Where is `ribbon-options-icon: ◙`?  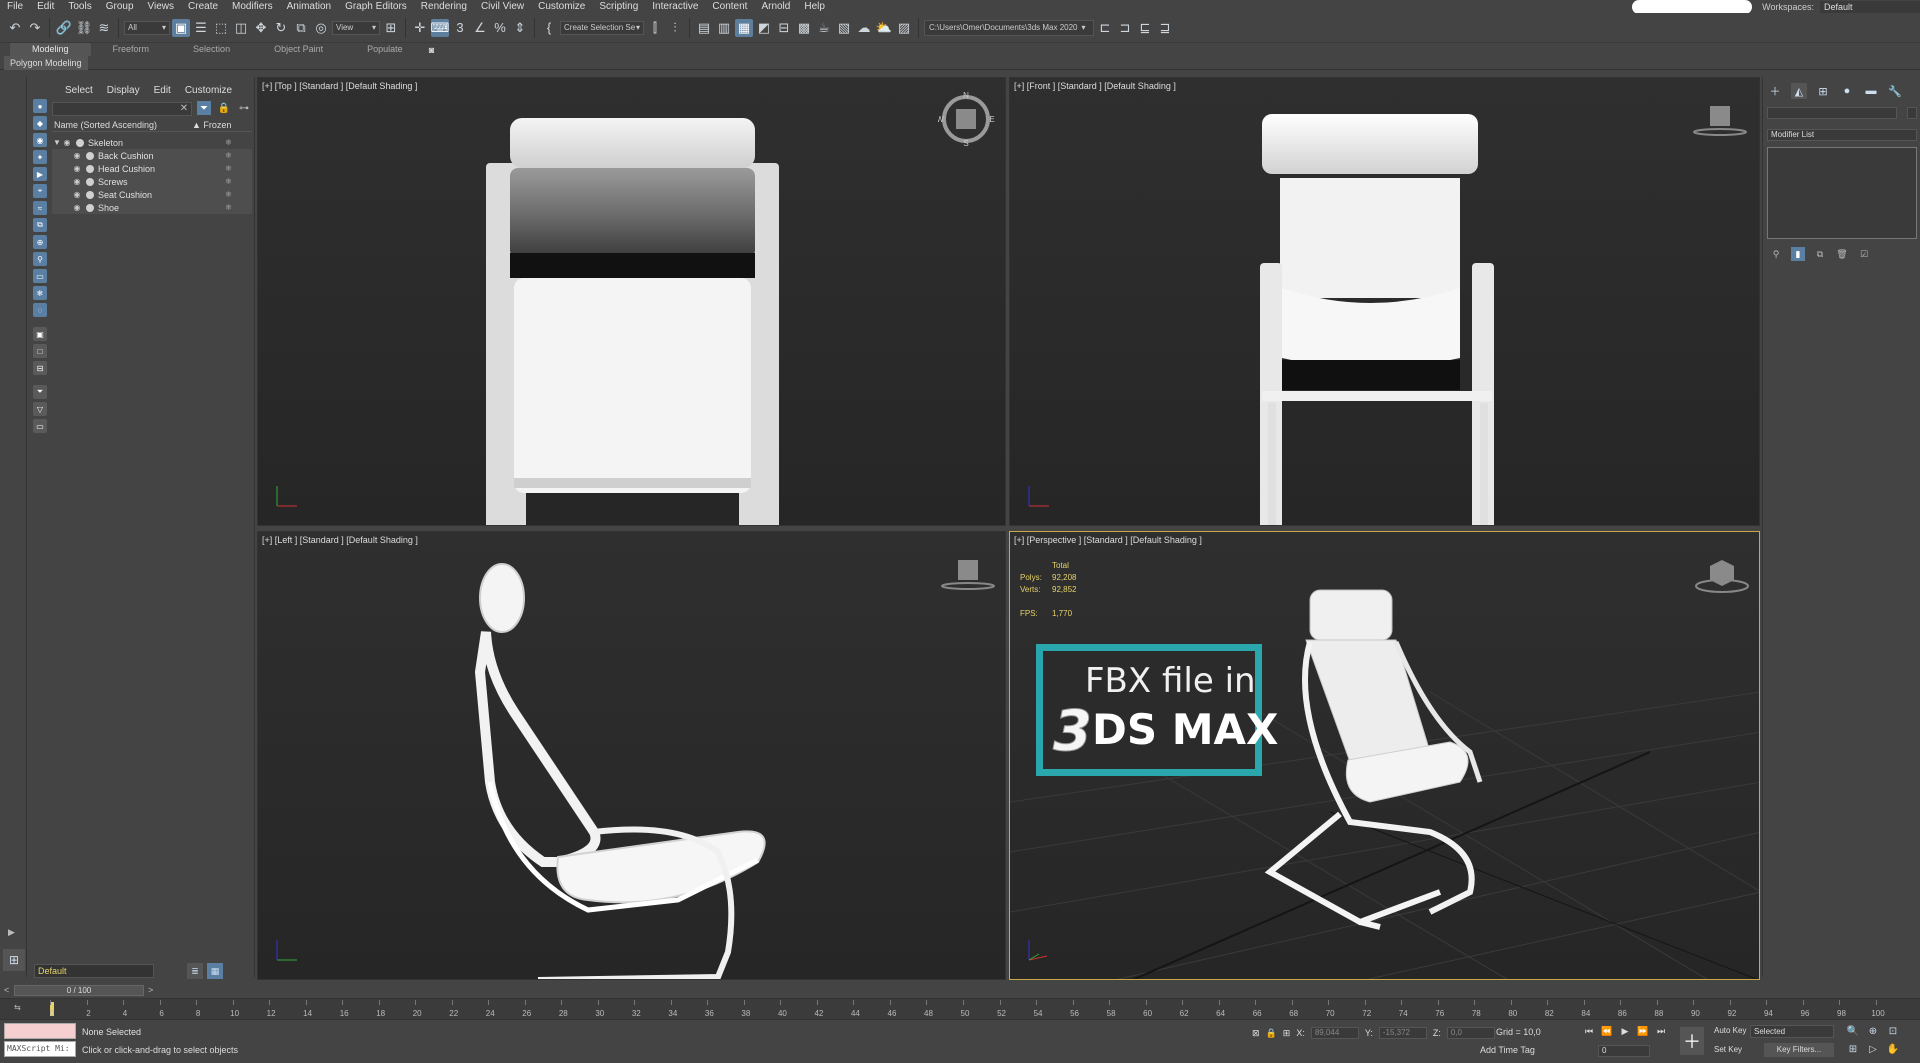
ribbon-options-icon: ◙ is located at coordinates (432, 50).